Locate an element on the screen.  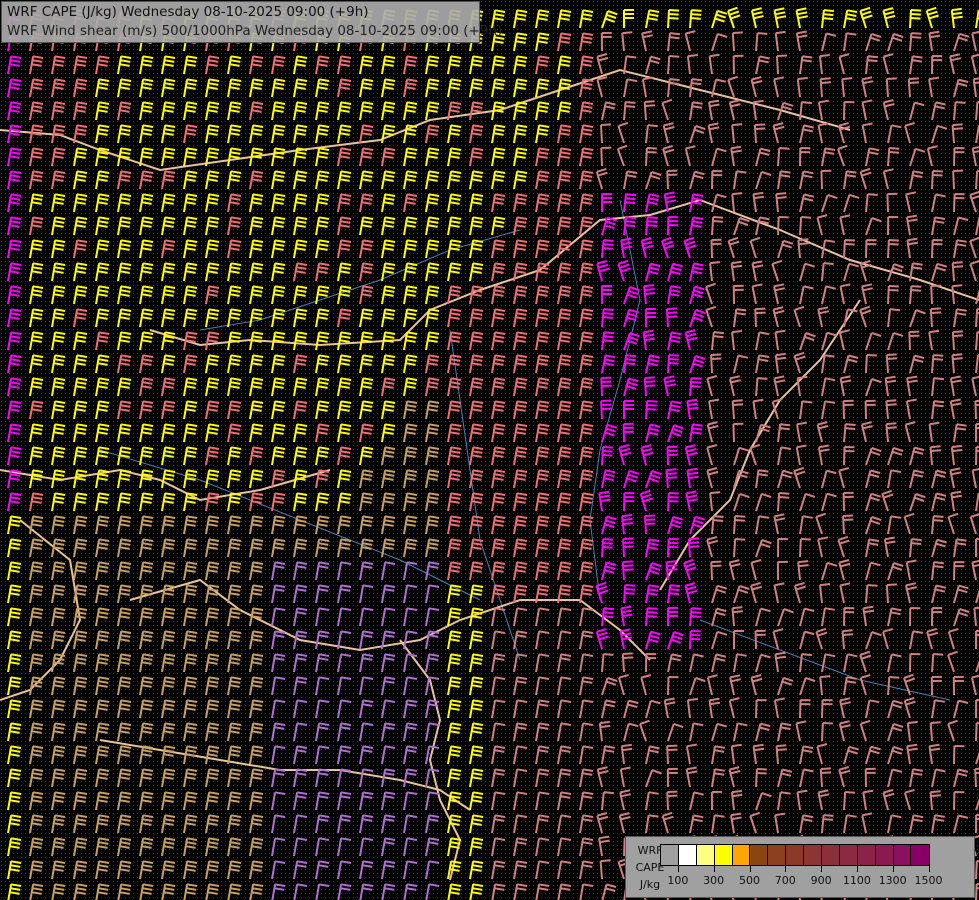
legend-label-unit: J/kg is located at coordinates (650, 884).